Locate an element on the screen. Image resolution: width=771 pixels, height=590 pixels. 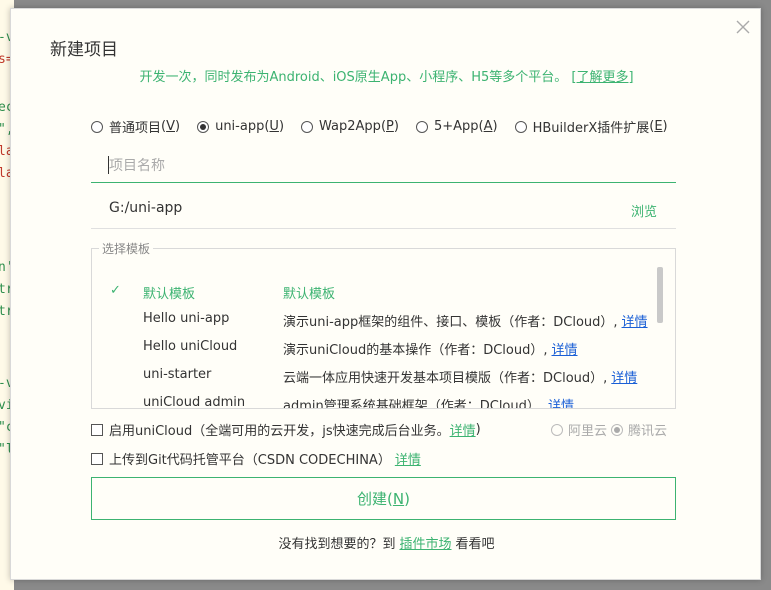
footer-hint: 没有找到想要的？到 插件市场 看看吧 is located at coordinates (386, 542).